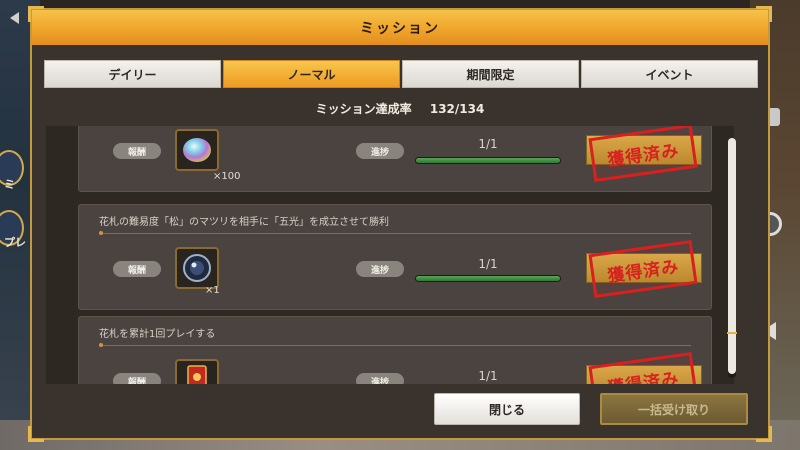  I want to click on completion-value: 132/134, so click(457, 109).